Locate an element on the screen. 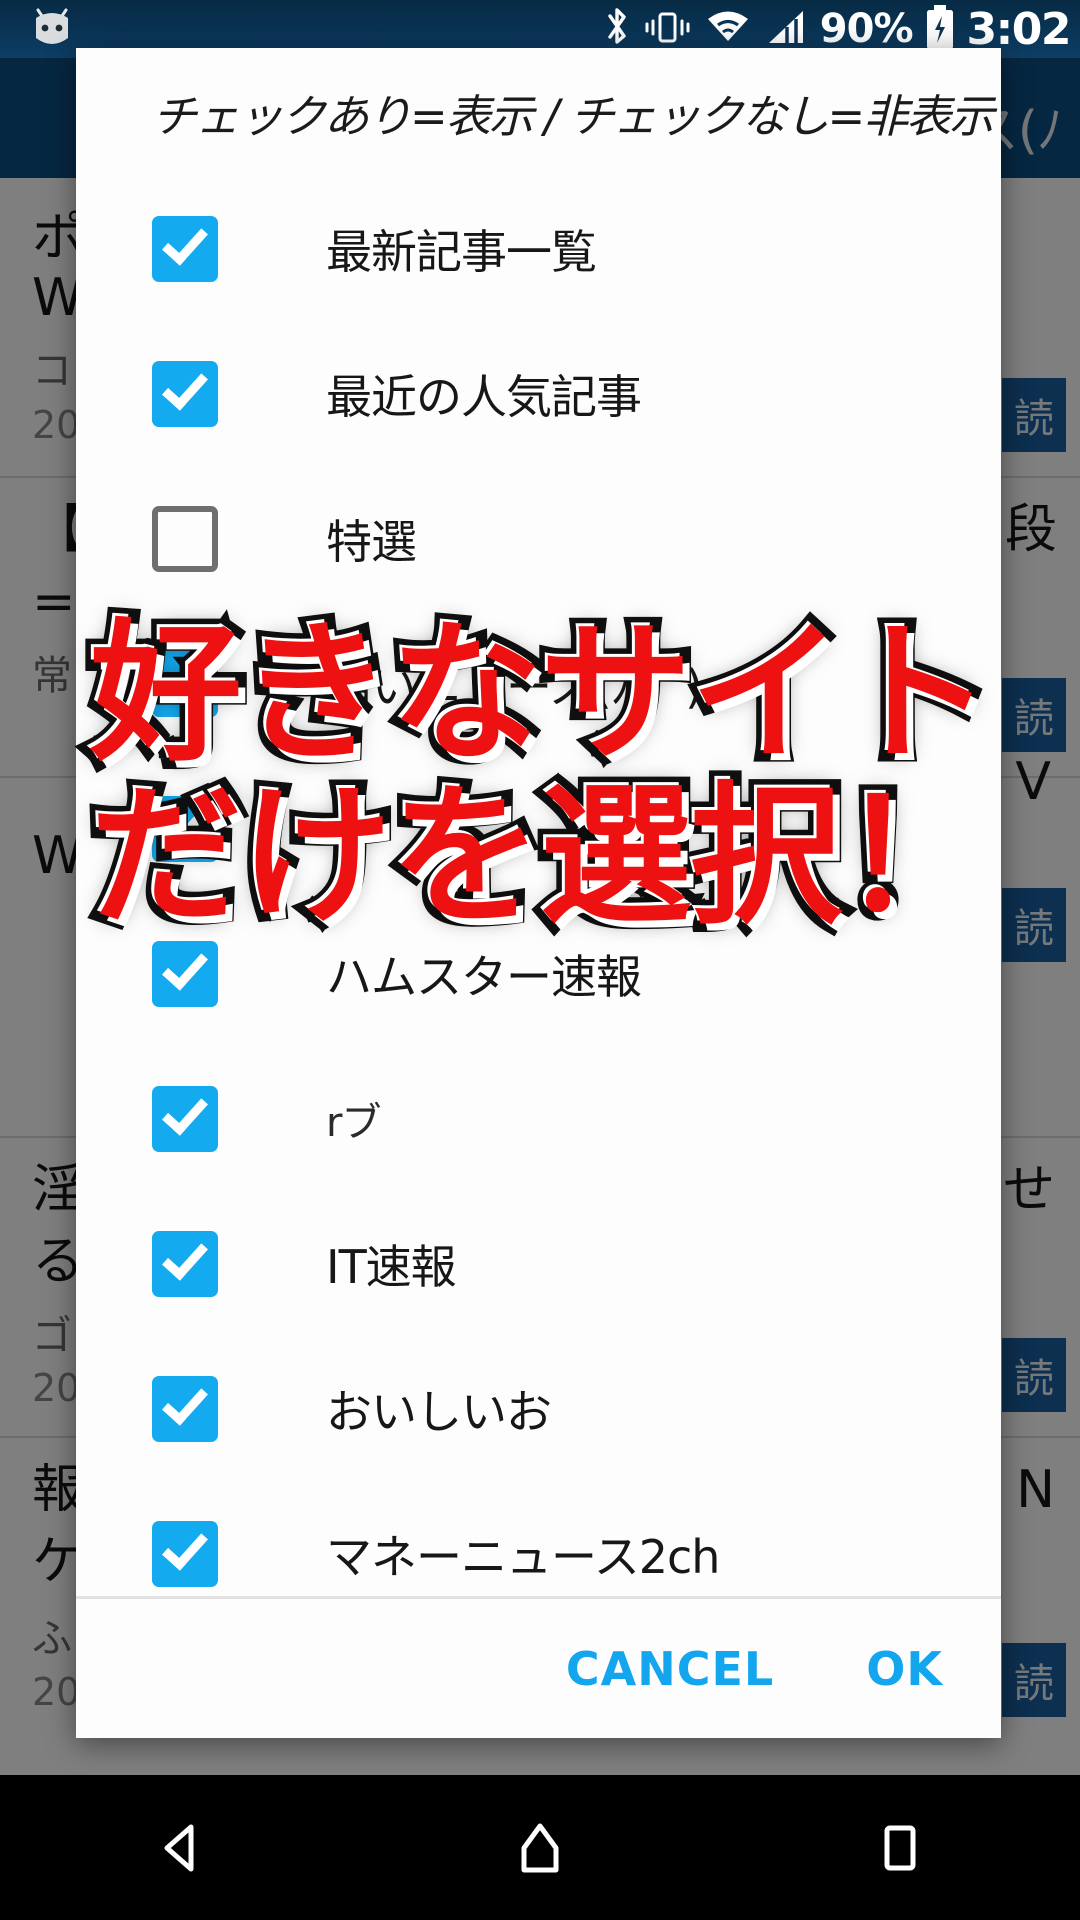 This screenshot has width=1080, height=1920. list-item-label: 特選 is located at coordinates (371, 541).